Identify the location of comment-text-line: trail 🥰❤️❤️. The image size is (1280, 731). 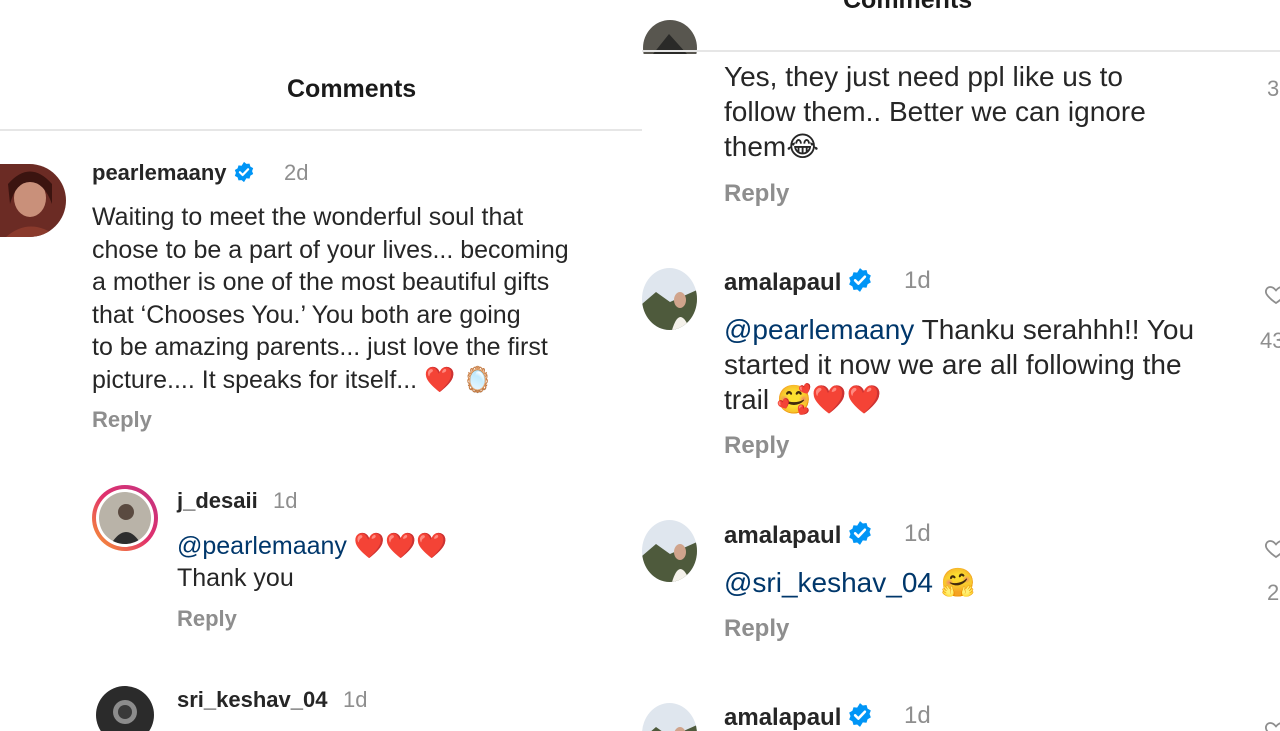
(803, 399).